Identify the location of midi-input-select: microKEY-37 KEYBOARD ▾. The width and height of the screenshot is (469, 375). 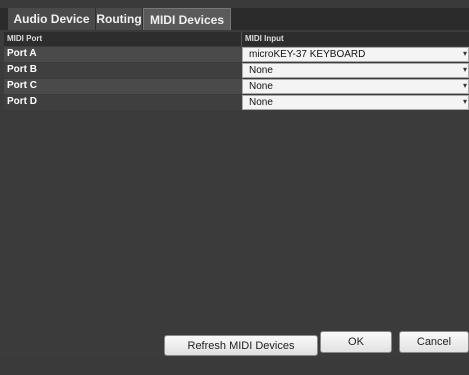
(355, 54).